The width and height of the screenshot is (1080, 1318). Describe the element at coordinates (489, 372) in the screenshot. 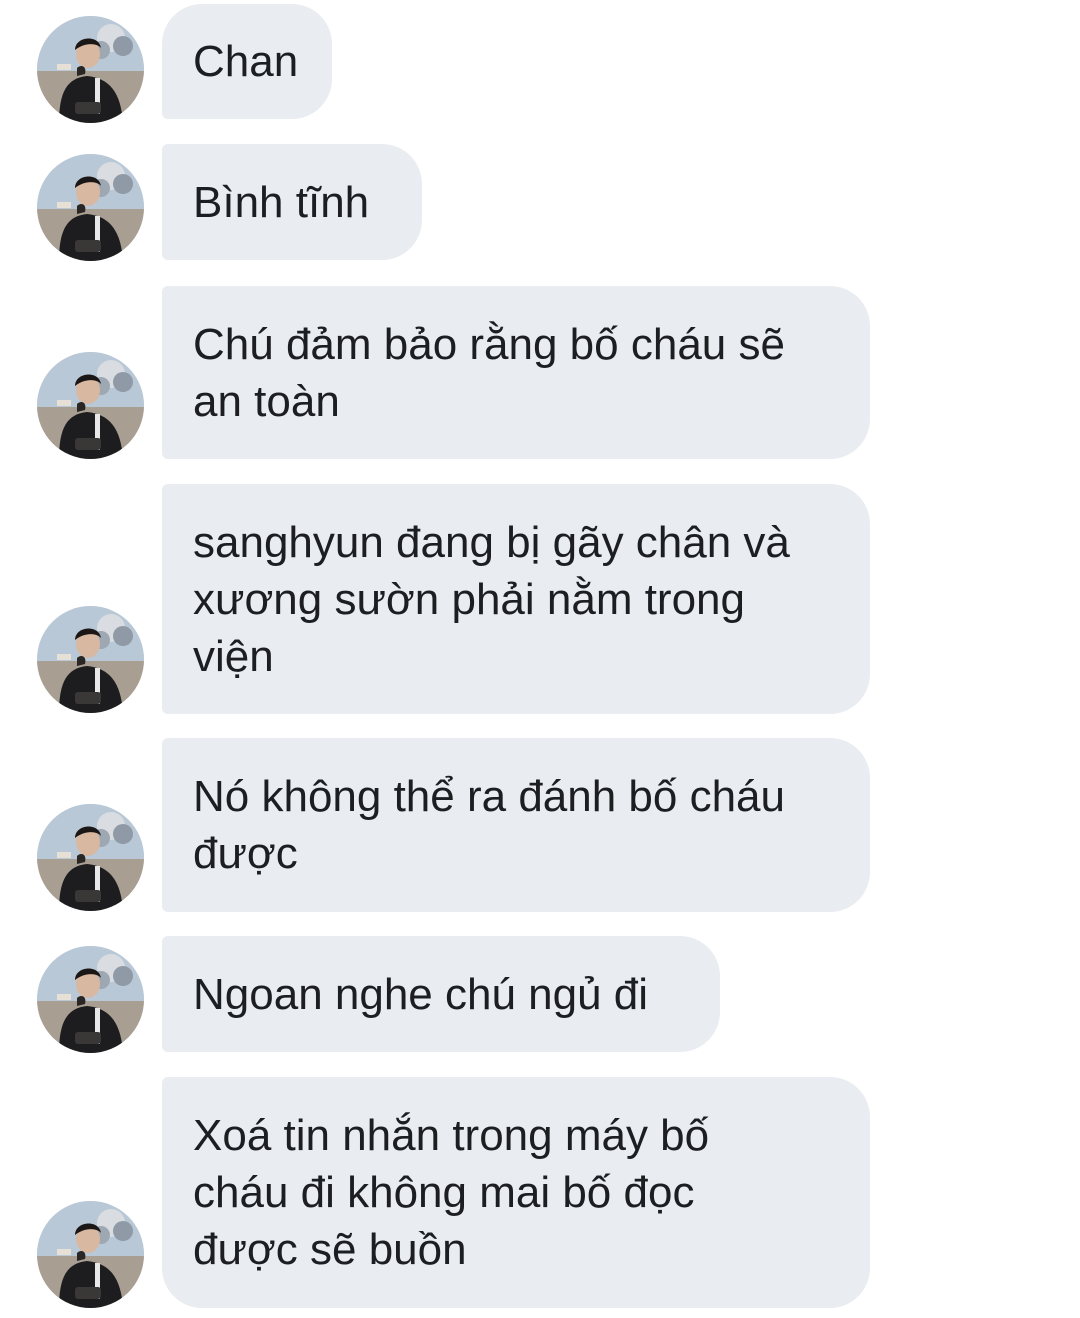

I see `message-text: Chú đảm bảo rằng bố cháu sẽ an toàn` at that location.